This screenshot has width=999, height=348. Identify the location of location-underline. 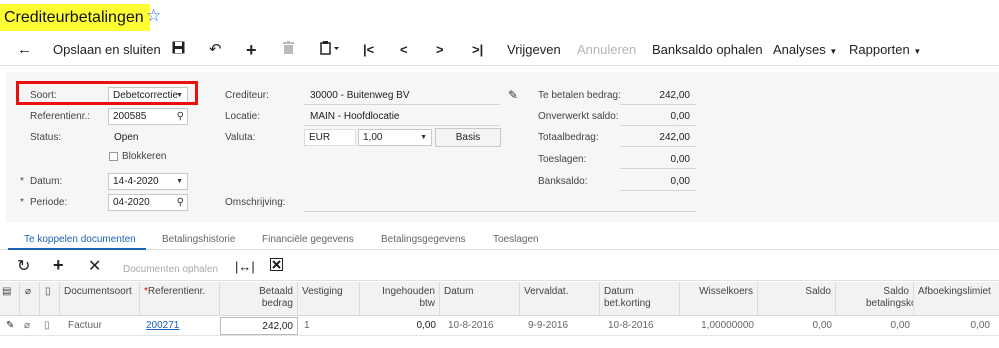
(402, 125).